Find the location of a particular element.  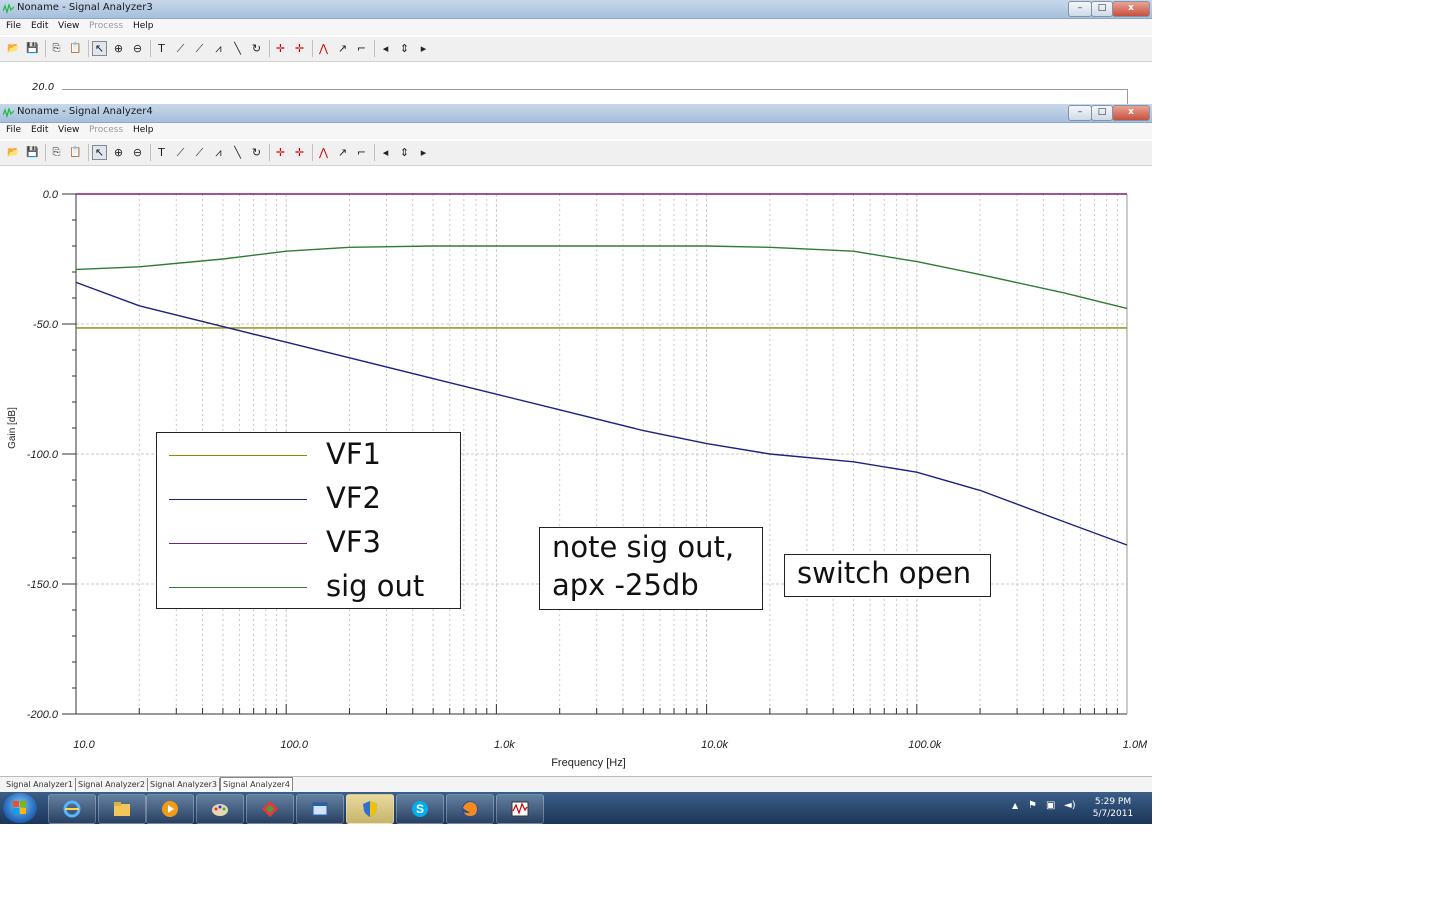

svg-text: S is located at coordinates (420, 809).